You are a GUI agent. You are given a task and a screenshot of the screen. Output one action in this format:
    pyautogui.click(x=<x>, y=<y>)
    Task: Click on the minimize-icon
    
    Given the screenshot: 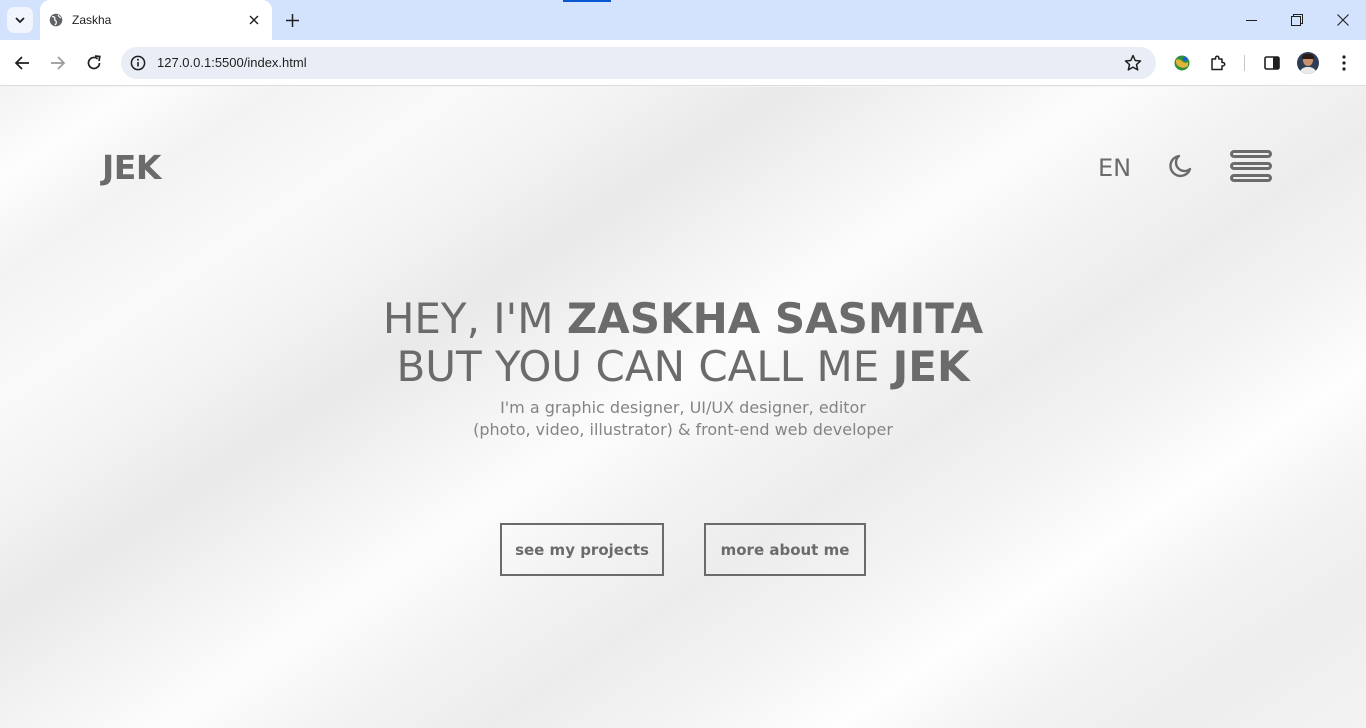 What is the action you would take?
    pyautogui.click(x=1251, y=20)
    